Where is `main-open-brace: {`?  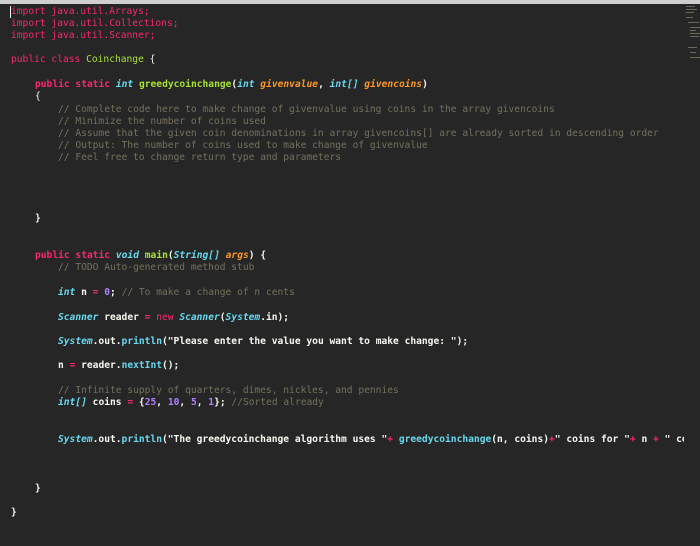
main-open-brace: { is located at coordinates (263, 255).